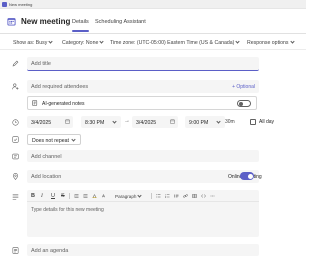 The height and width of the screenshot is (266, 320). Describe the element at coordinates (167, 196) in the screenshot. I see `numbered-list-icon` at that location.